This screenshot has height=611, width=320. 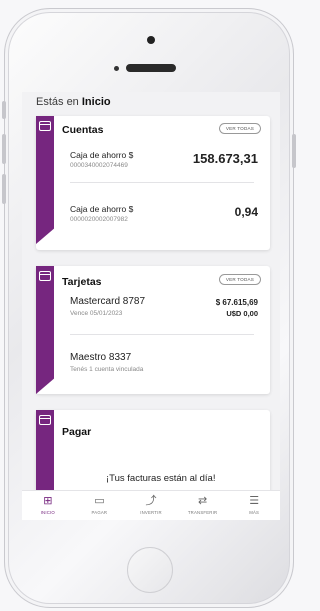 I want to click on wallet-icon: ▭, so click(x=99, y=501).